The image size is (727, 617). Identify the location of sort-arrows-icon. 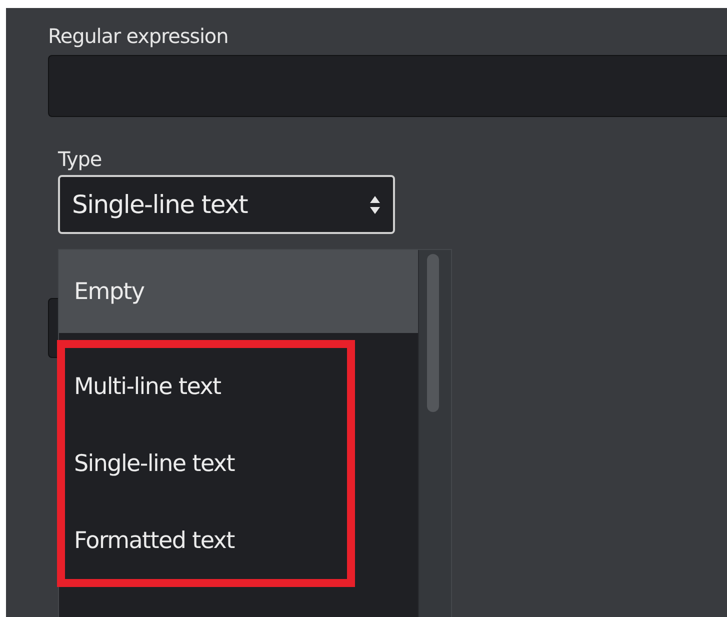
(375, 204).